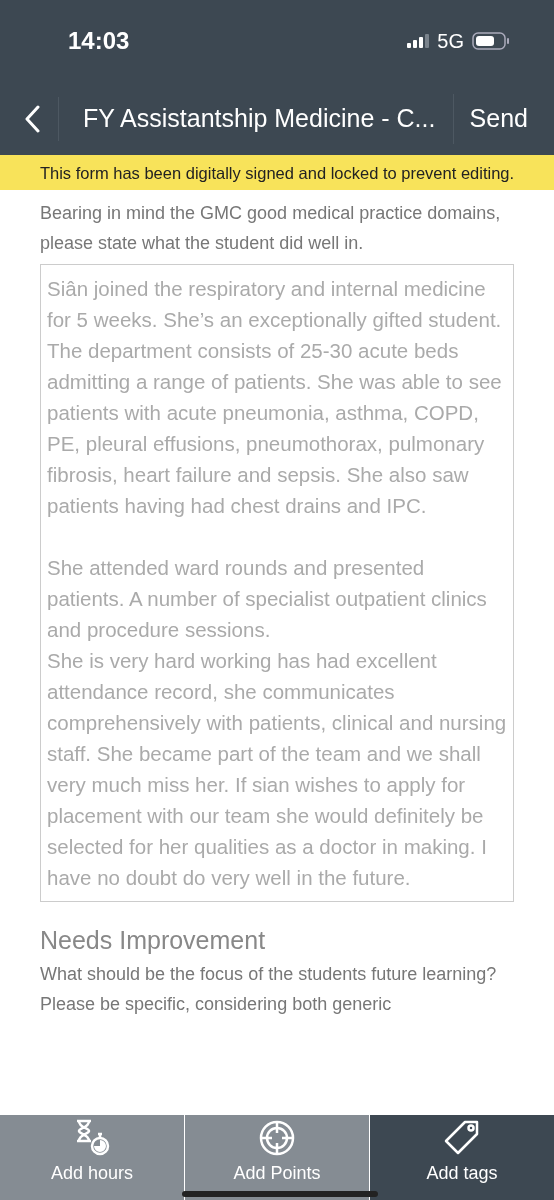 This screenshot has width=554, height=1200. I want to click on question-text: What should be the focus of the students future learning? Please be specific, considering both generic, so click(269, 989).